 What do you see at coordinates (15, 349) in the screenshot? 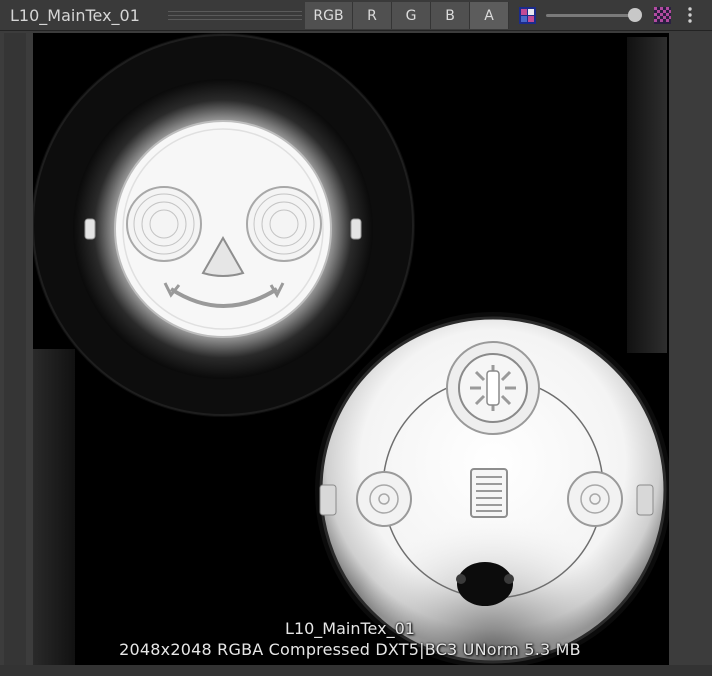
I see `left-gutter` at bounding box center [15, 349].